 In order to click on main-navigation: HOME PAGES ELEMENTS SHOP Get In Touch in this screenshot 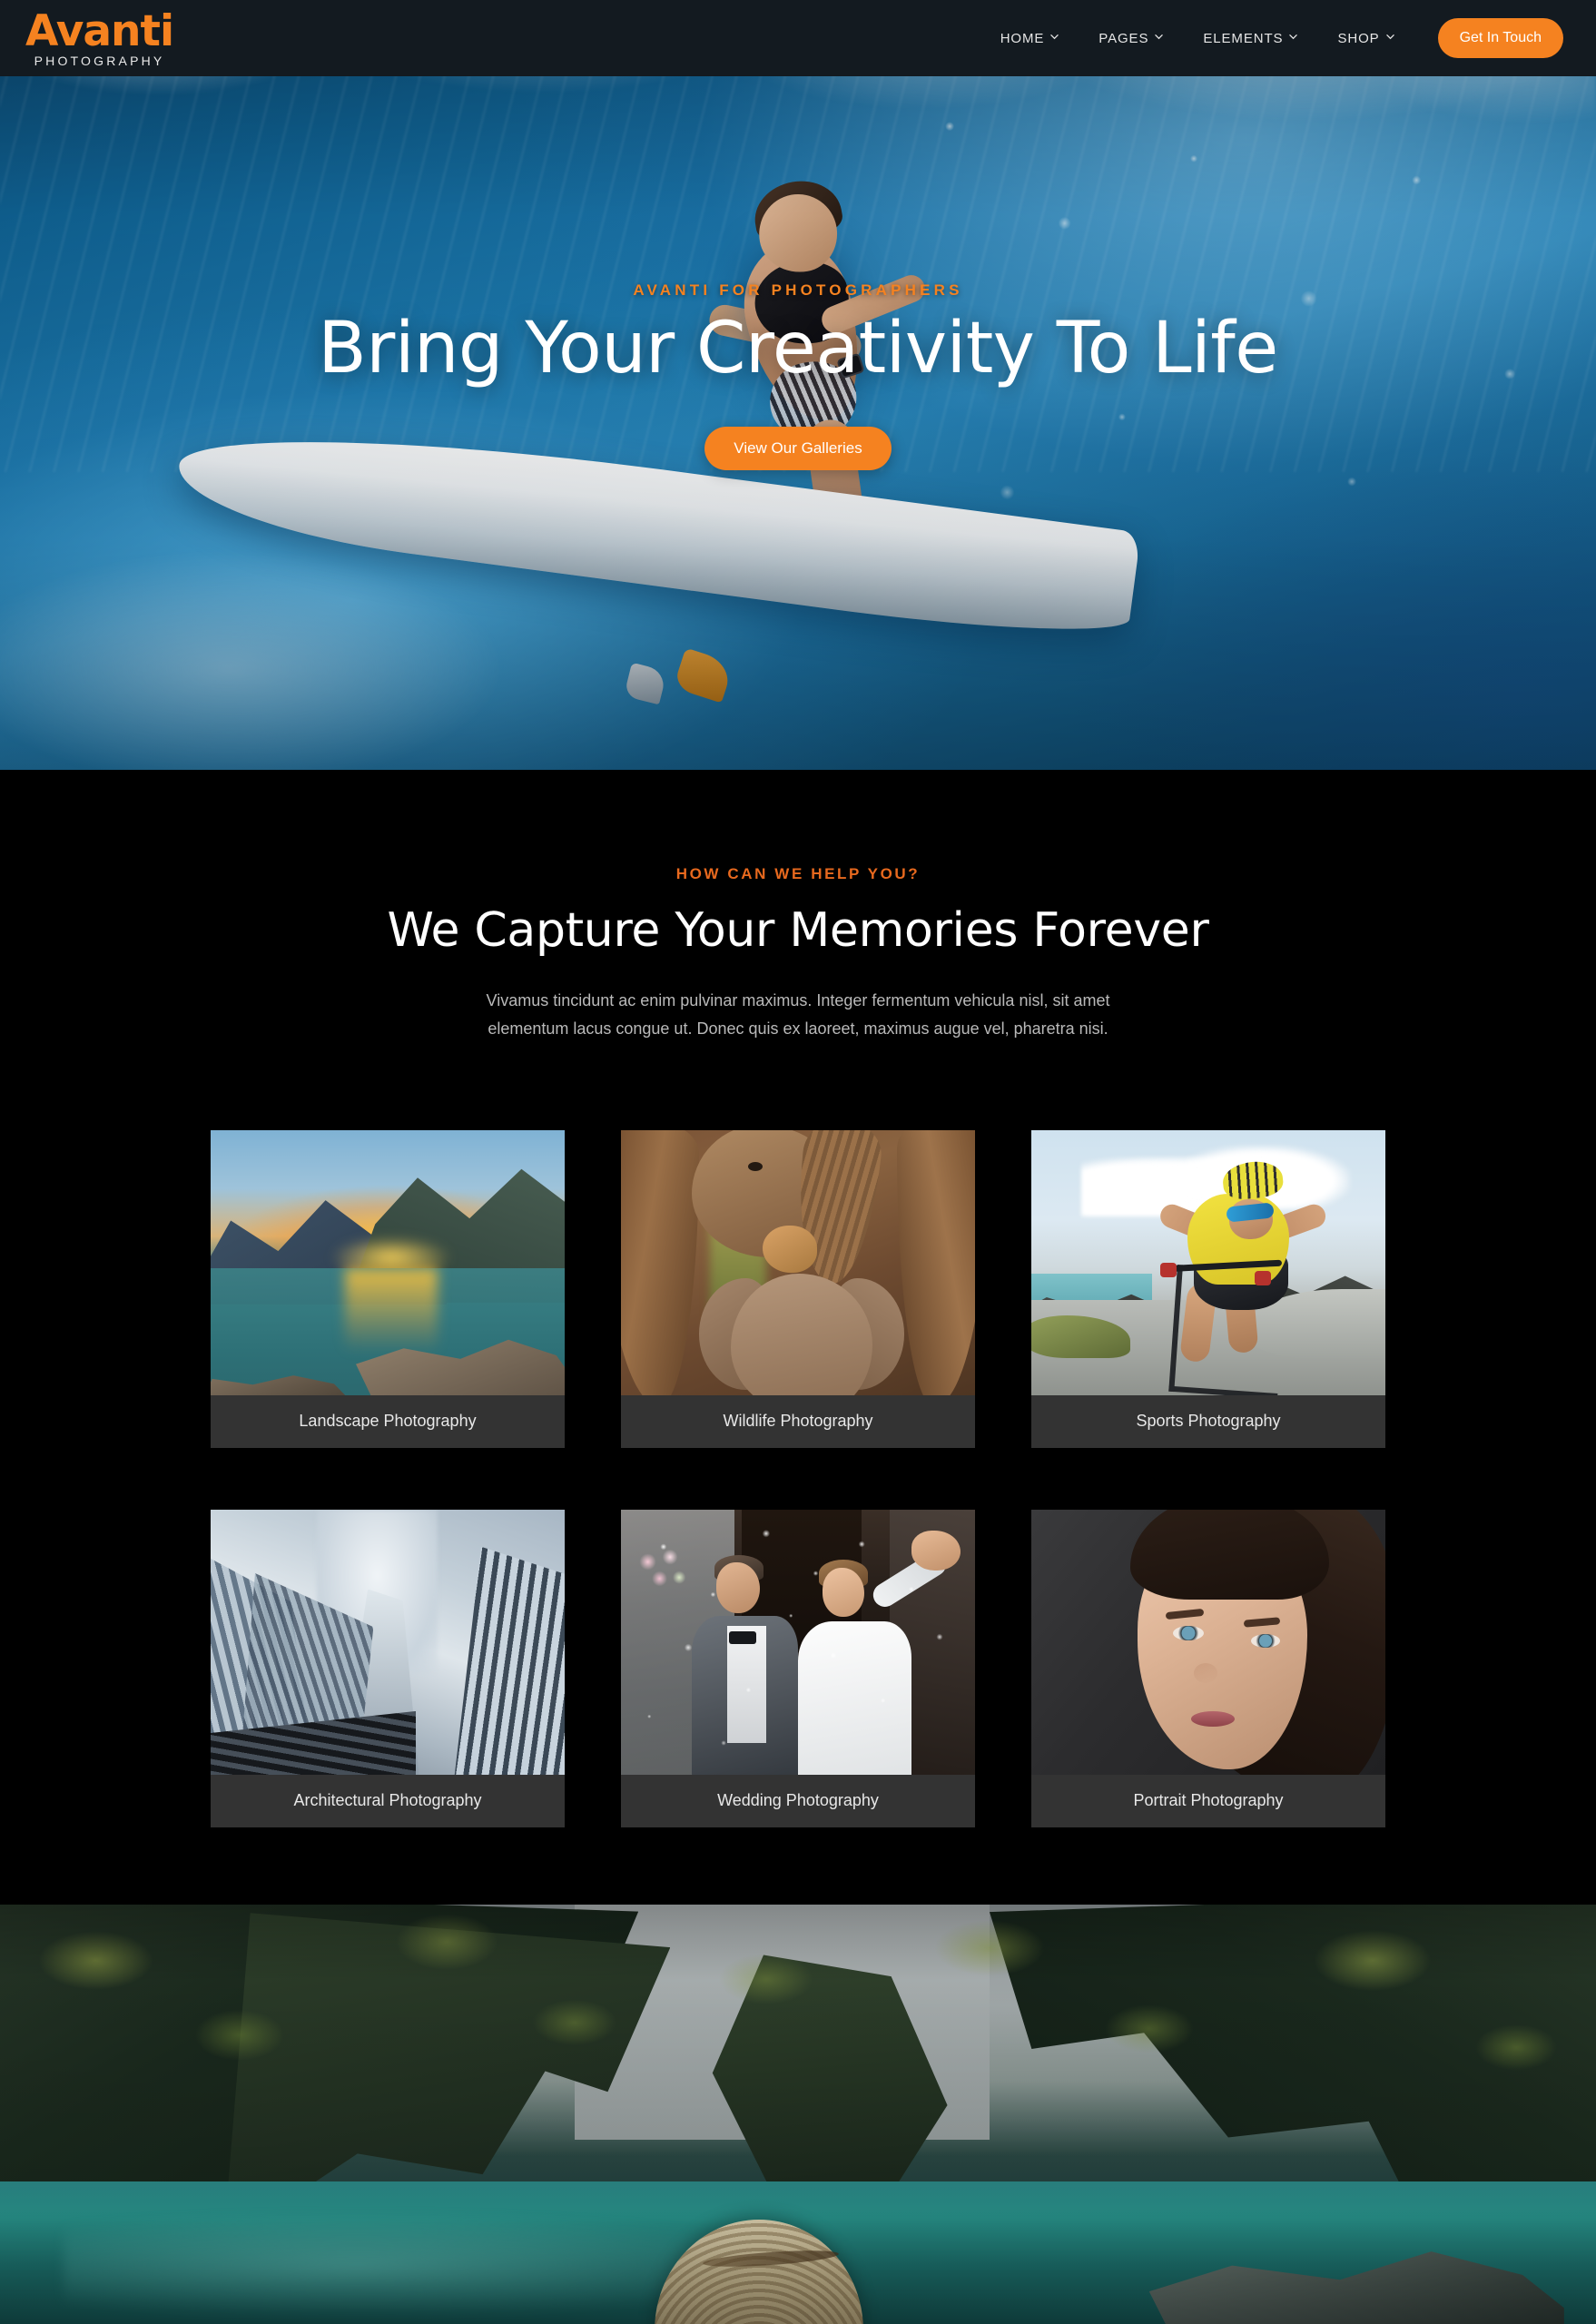, I will do `click(1271, 38)`.